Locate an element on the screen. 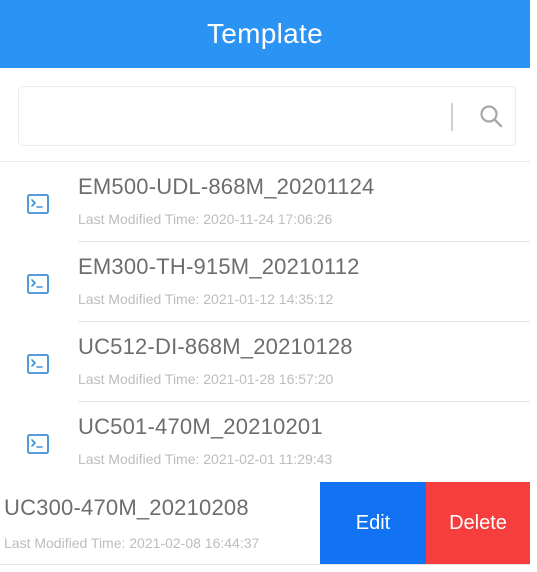 The image size is (537, 572). divider is located at coordinates (265, 564).